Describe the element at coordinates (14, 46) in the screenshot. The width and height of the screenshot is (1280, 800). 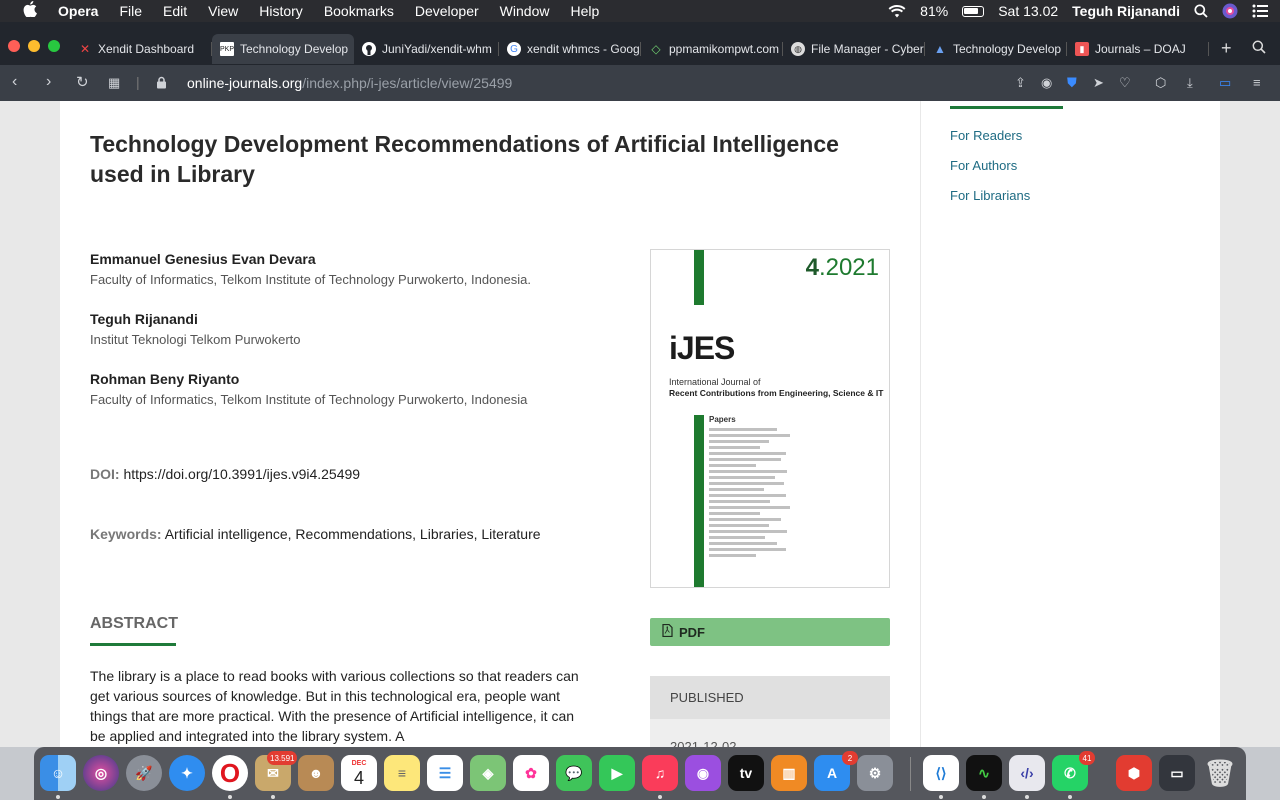
I see `close-window-button` at that location.